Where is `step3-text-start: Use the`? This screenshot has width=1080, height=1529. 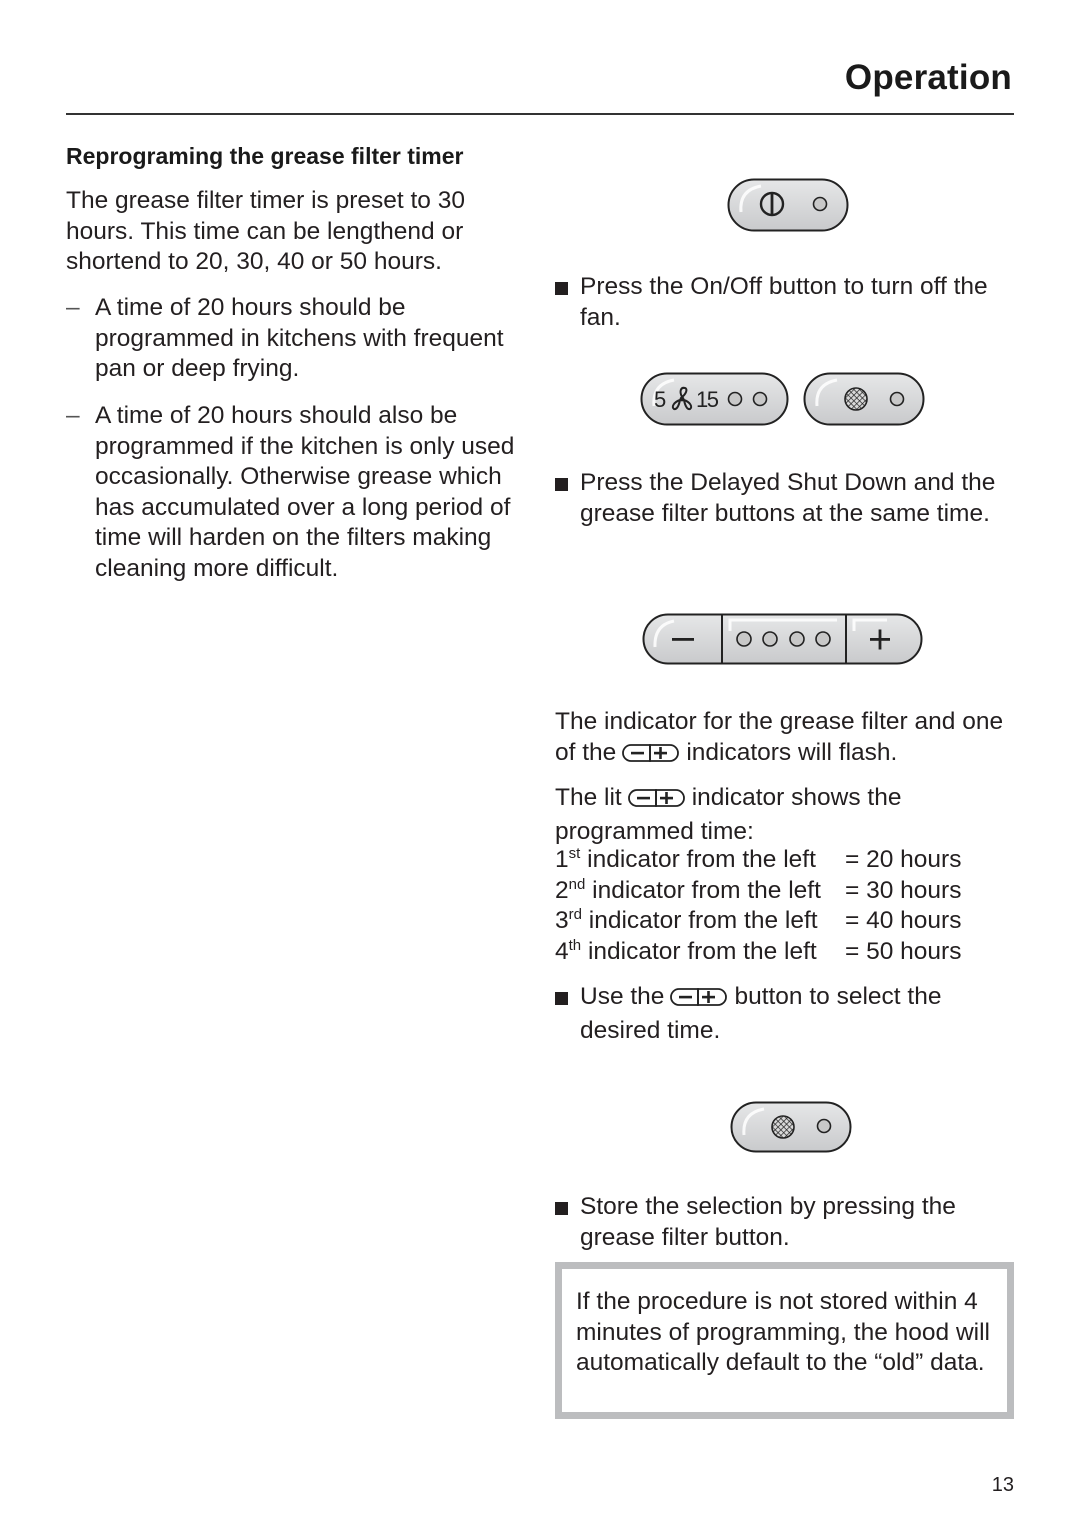
step3-text-start: Use the is located at coordinates (622, 996).